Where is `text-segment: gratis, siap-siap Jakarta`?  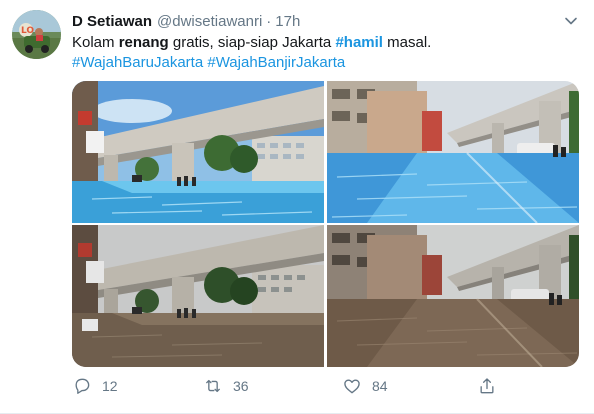
text-segment: gratis, siap-siap Jakarta is located at coordinates (252, 42).